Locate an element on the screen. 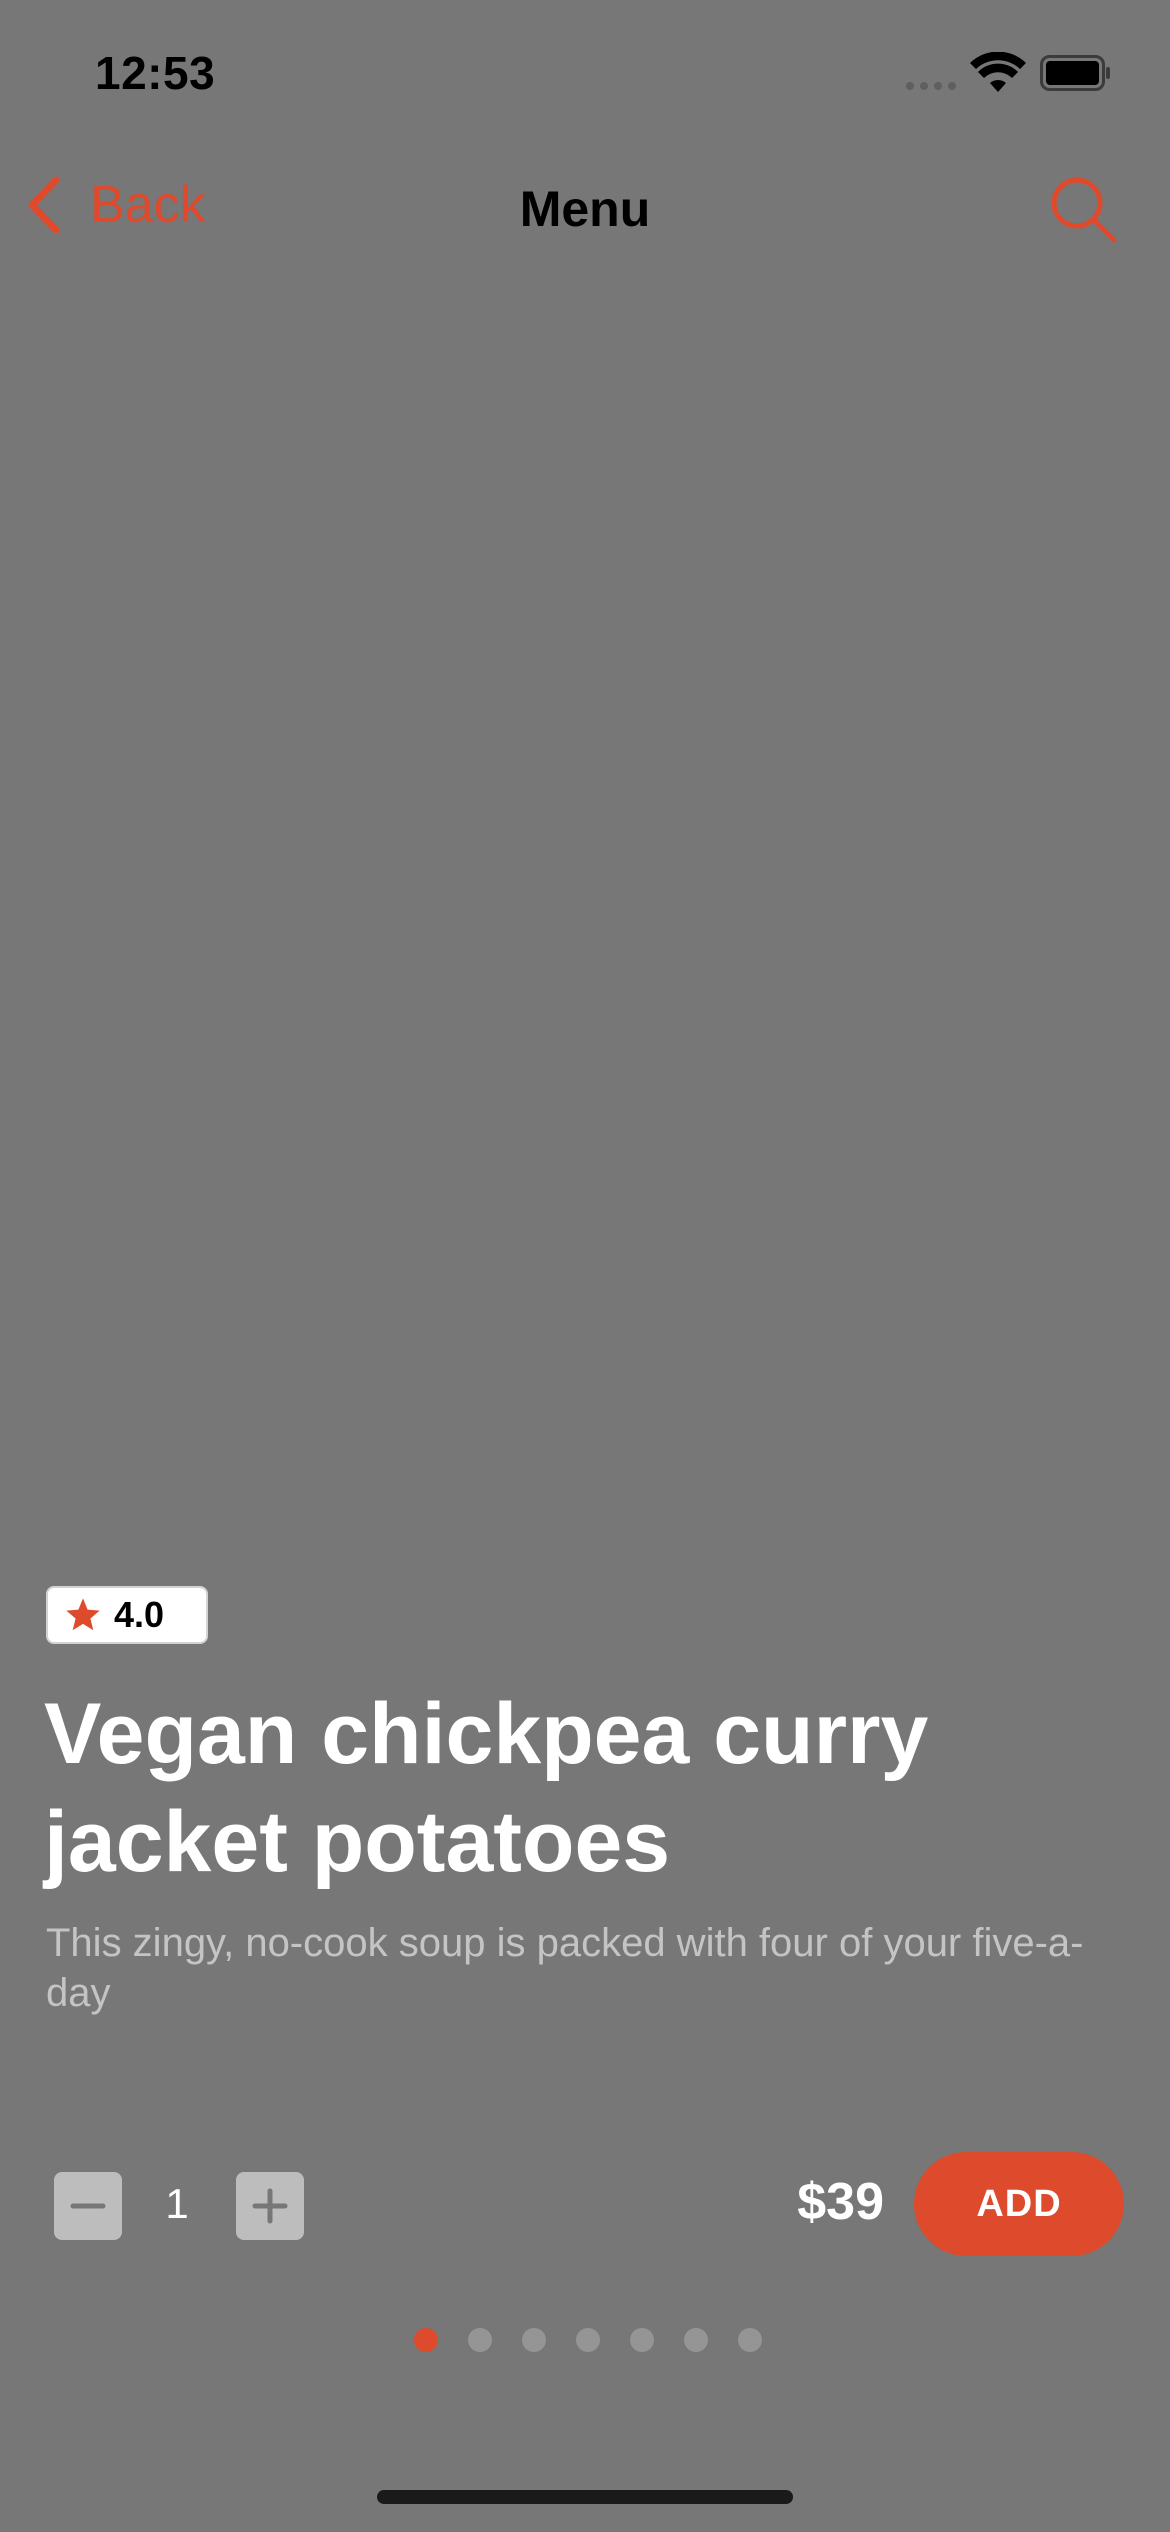 Image resolution: width=1170 pixels, height=2532 pixels. page-indicator is located at coordinates (588, 2340).